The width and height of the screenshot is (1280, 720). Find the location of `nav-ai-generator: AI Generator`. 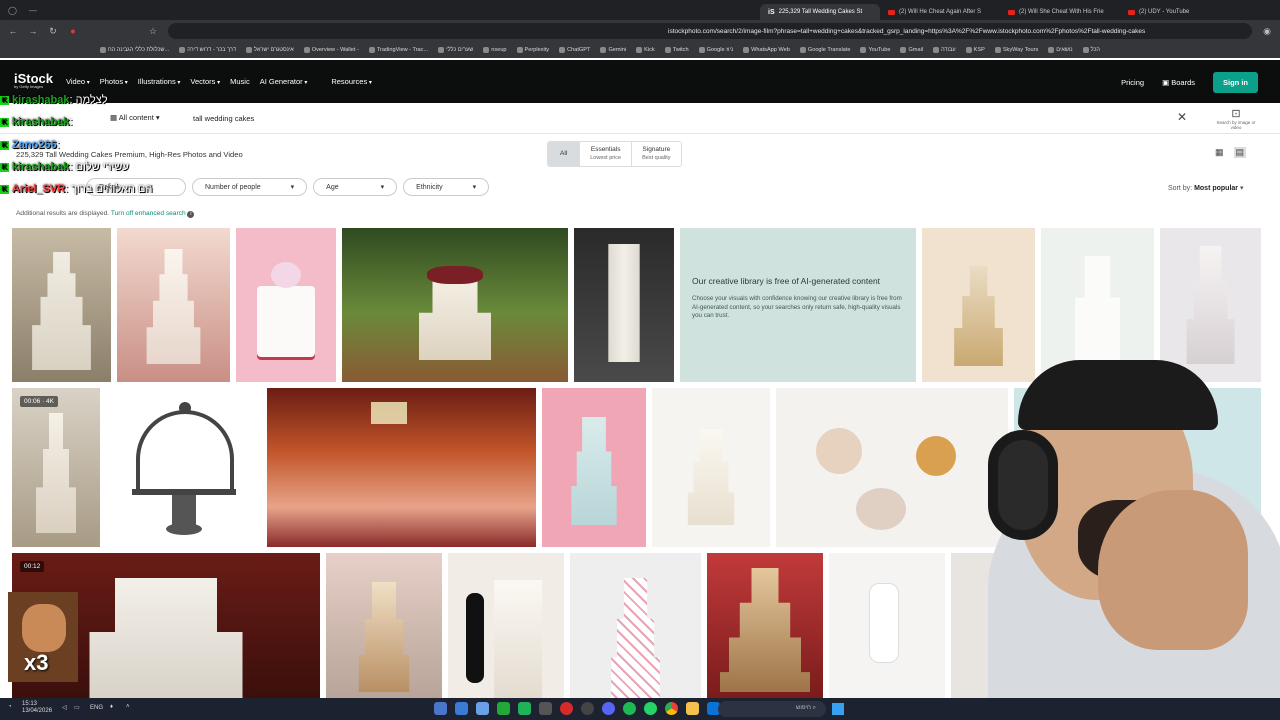

nav-ai-generator: AI Generator is located at coordinates (284, 81).